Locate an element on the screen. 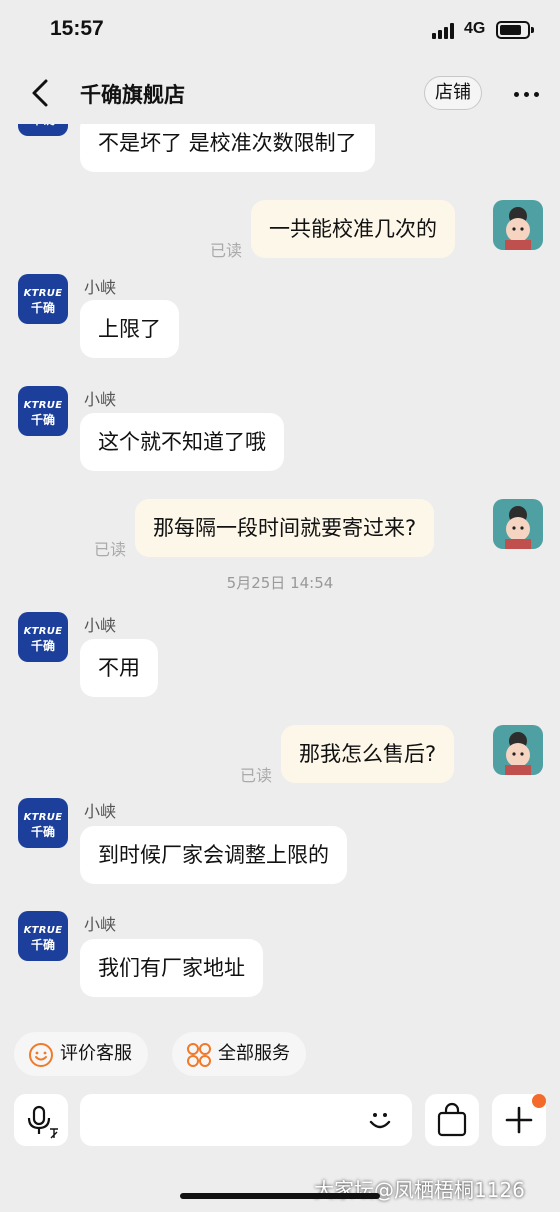  incoming-message: 不用 is located at coordinates (119, 668).